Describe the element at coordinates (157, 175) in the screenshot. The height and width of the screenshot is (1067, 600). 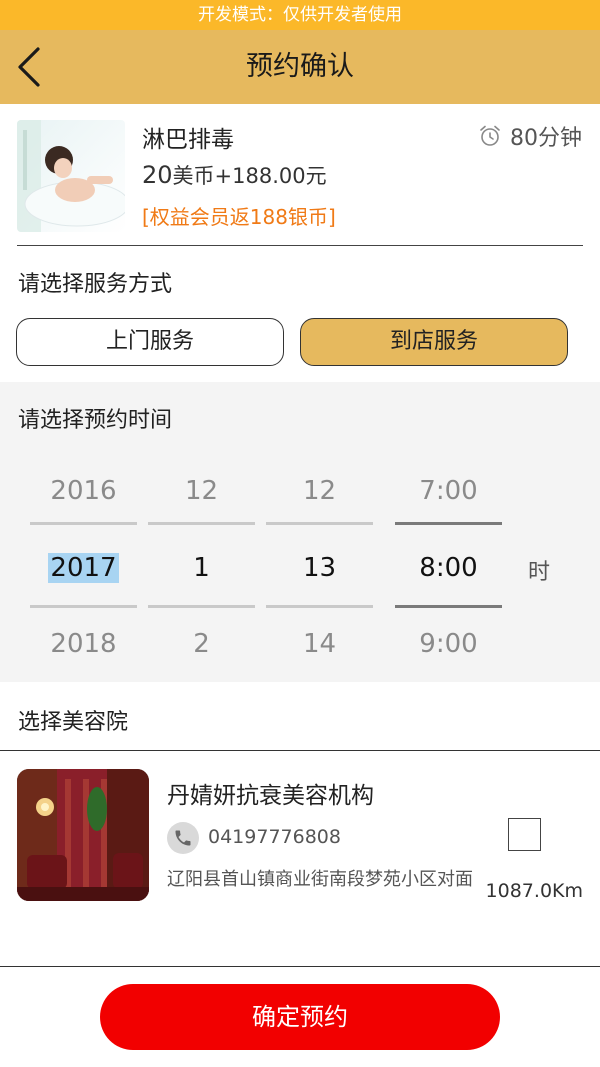
I see `price-amount: 20` at that location.